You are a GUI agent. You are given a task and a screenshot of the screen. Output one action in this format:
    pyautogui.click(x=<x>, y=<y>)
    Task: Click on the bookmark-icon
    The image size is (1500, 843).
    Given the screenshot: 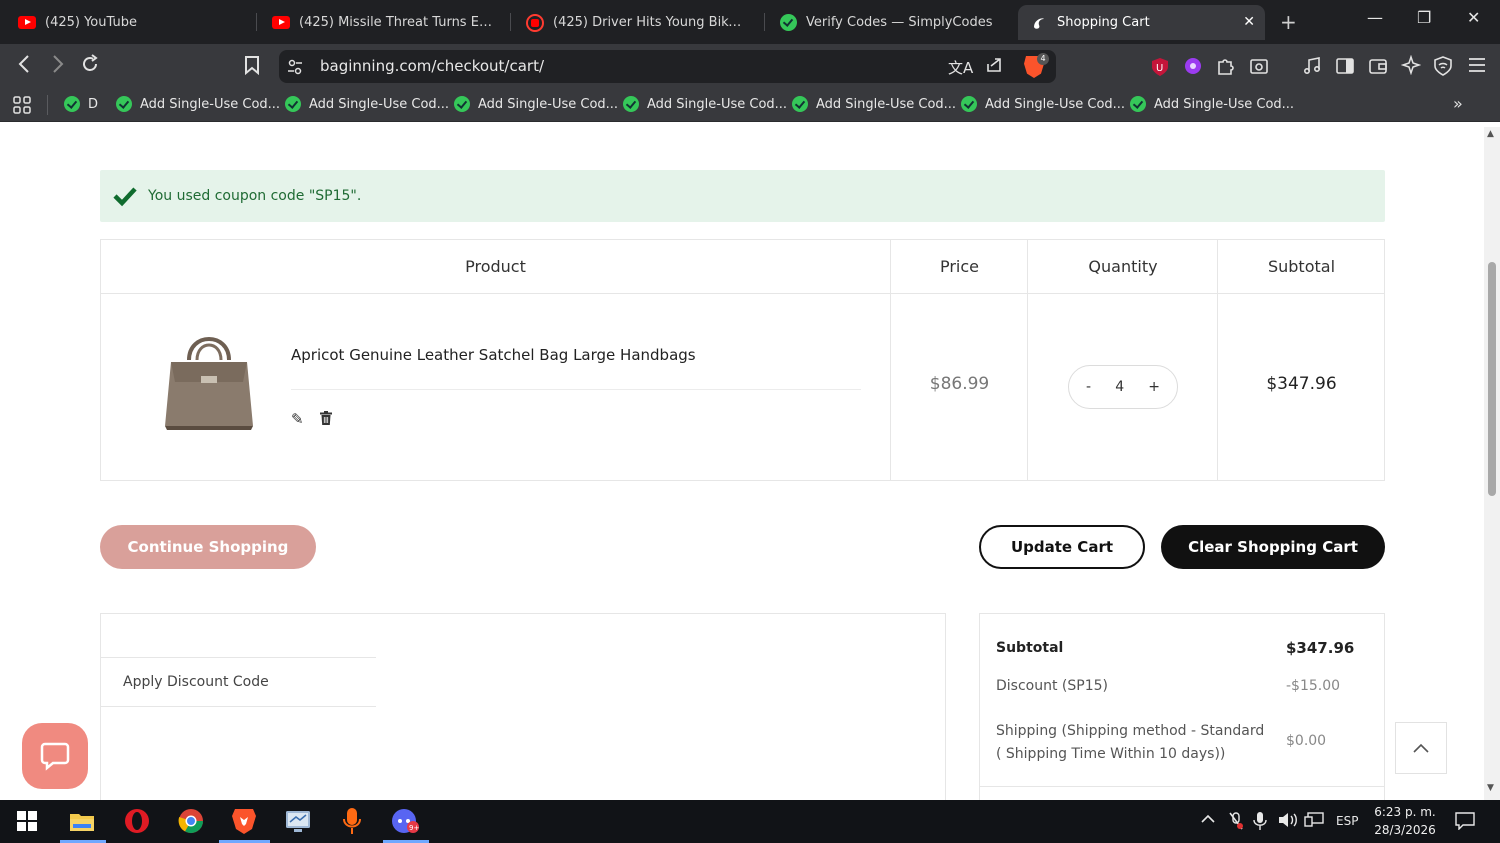 What is the action you would take?
    pyautogui.click(x=252, y=67)
    